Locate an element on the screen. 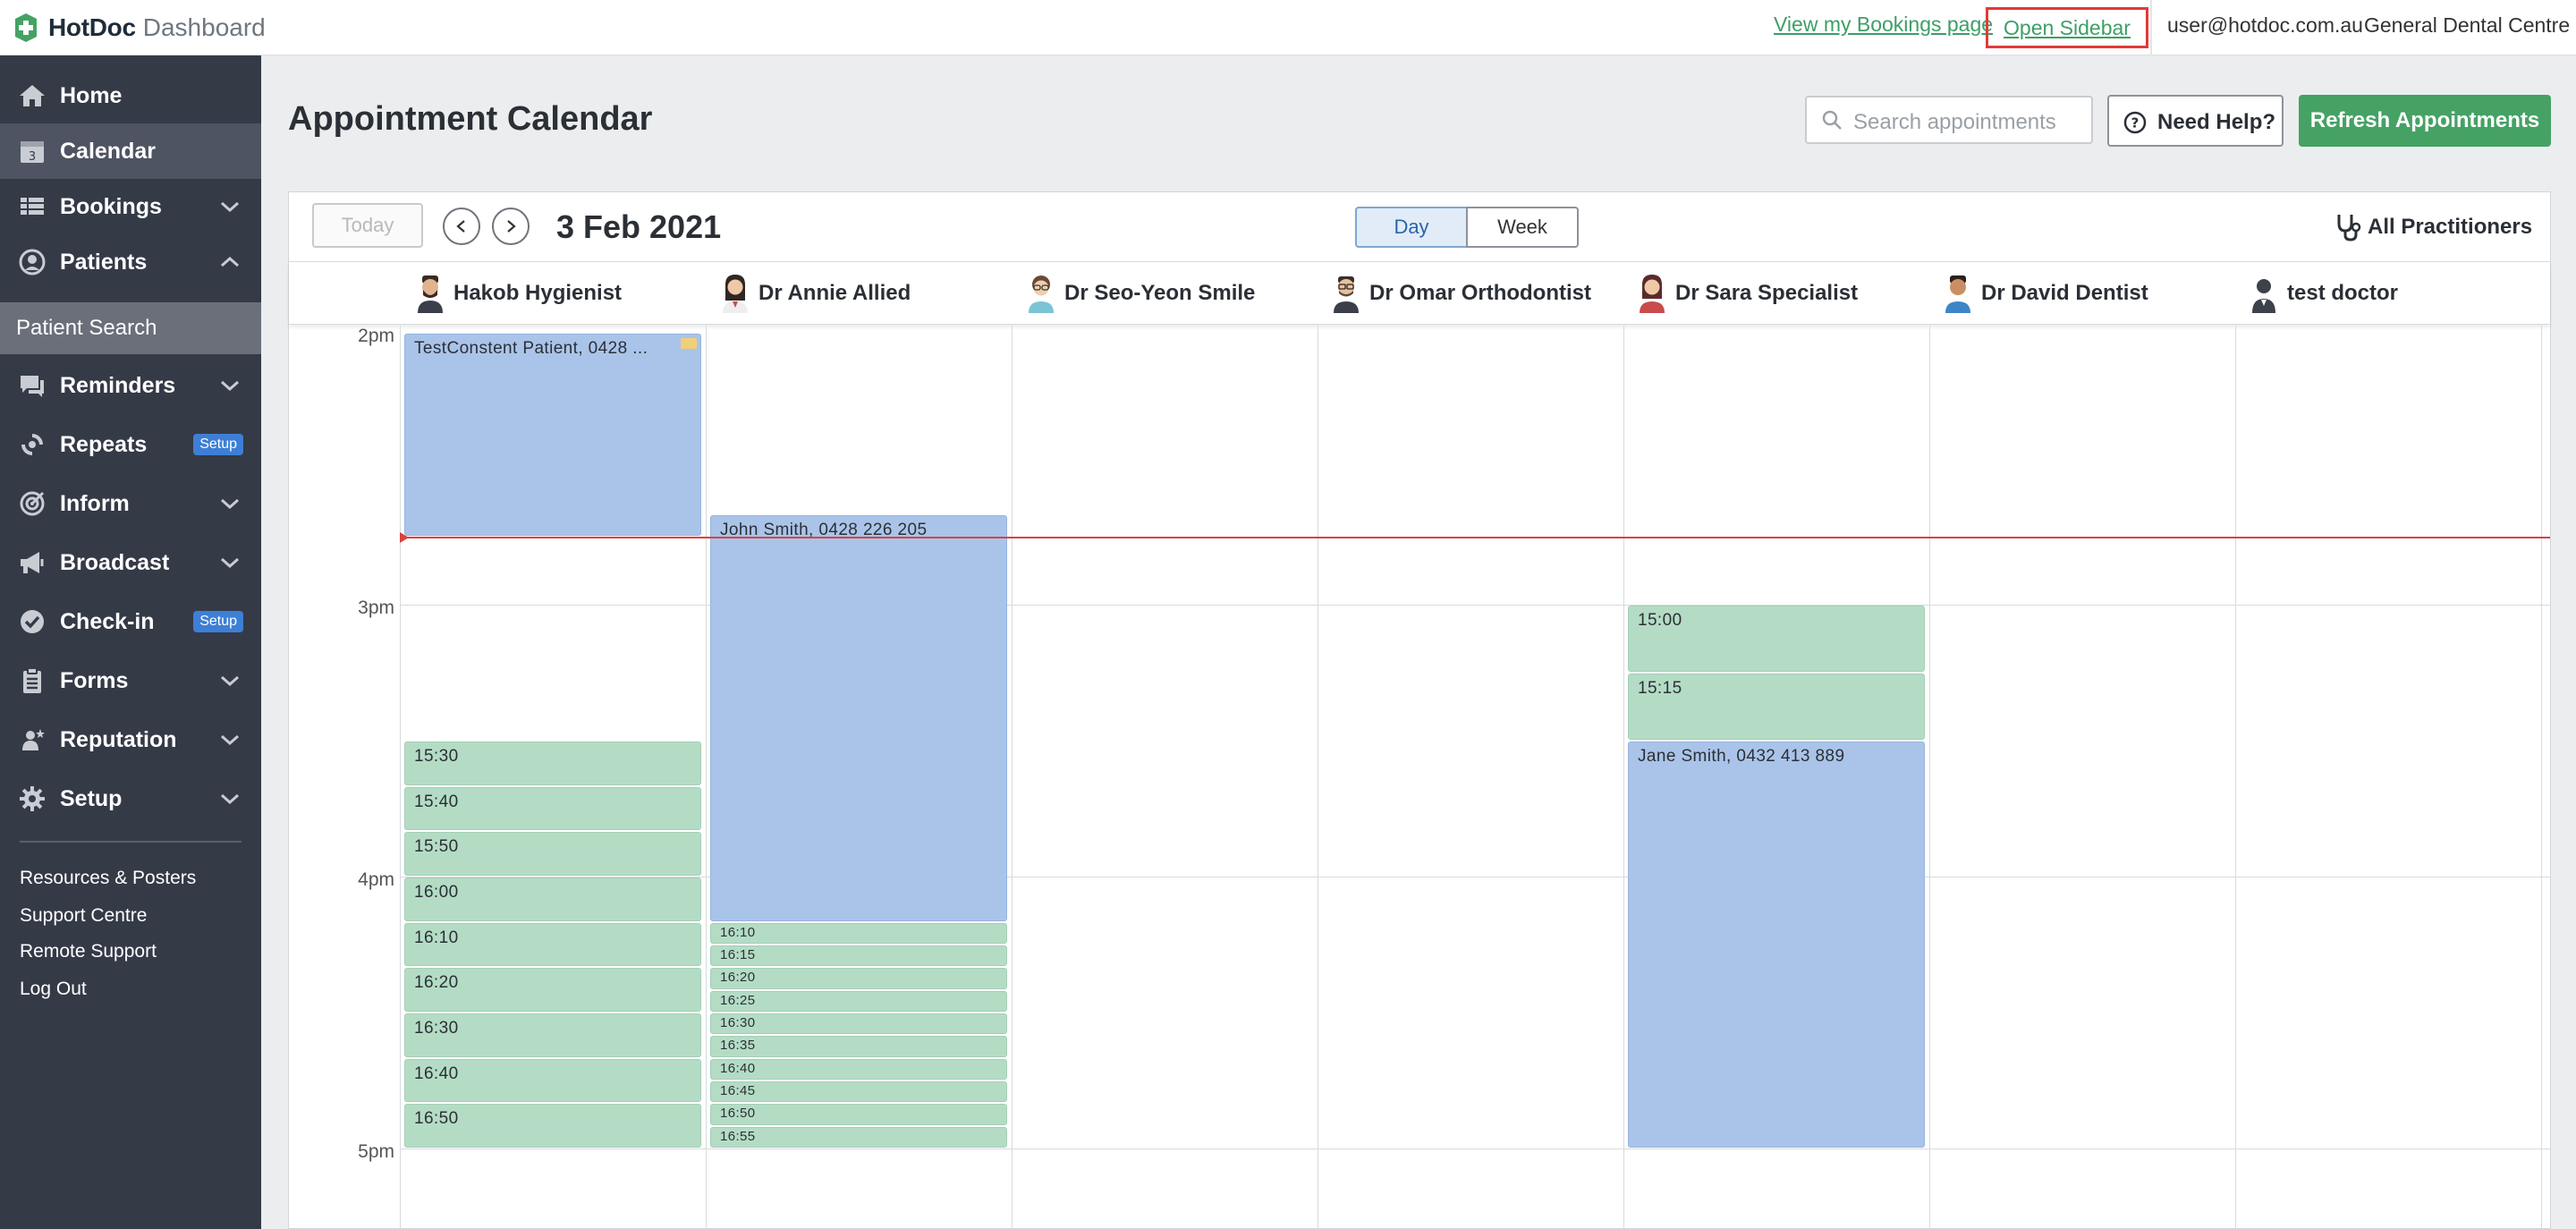 The image size is (2576, 1229). available-slot: 16:55 is located at coordinates (858, 1137).